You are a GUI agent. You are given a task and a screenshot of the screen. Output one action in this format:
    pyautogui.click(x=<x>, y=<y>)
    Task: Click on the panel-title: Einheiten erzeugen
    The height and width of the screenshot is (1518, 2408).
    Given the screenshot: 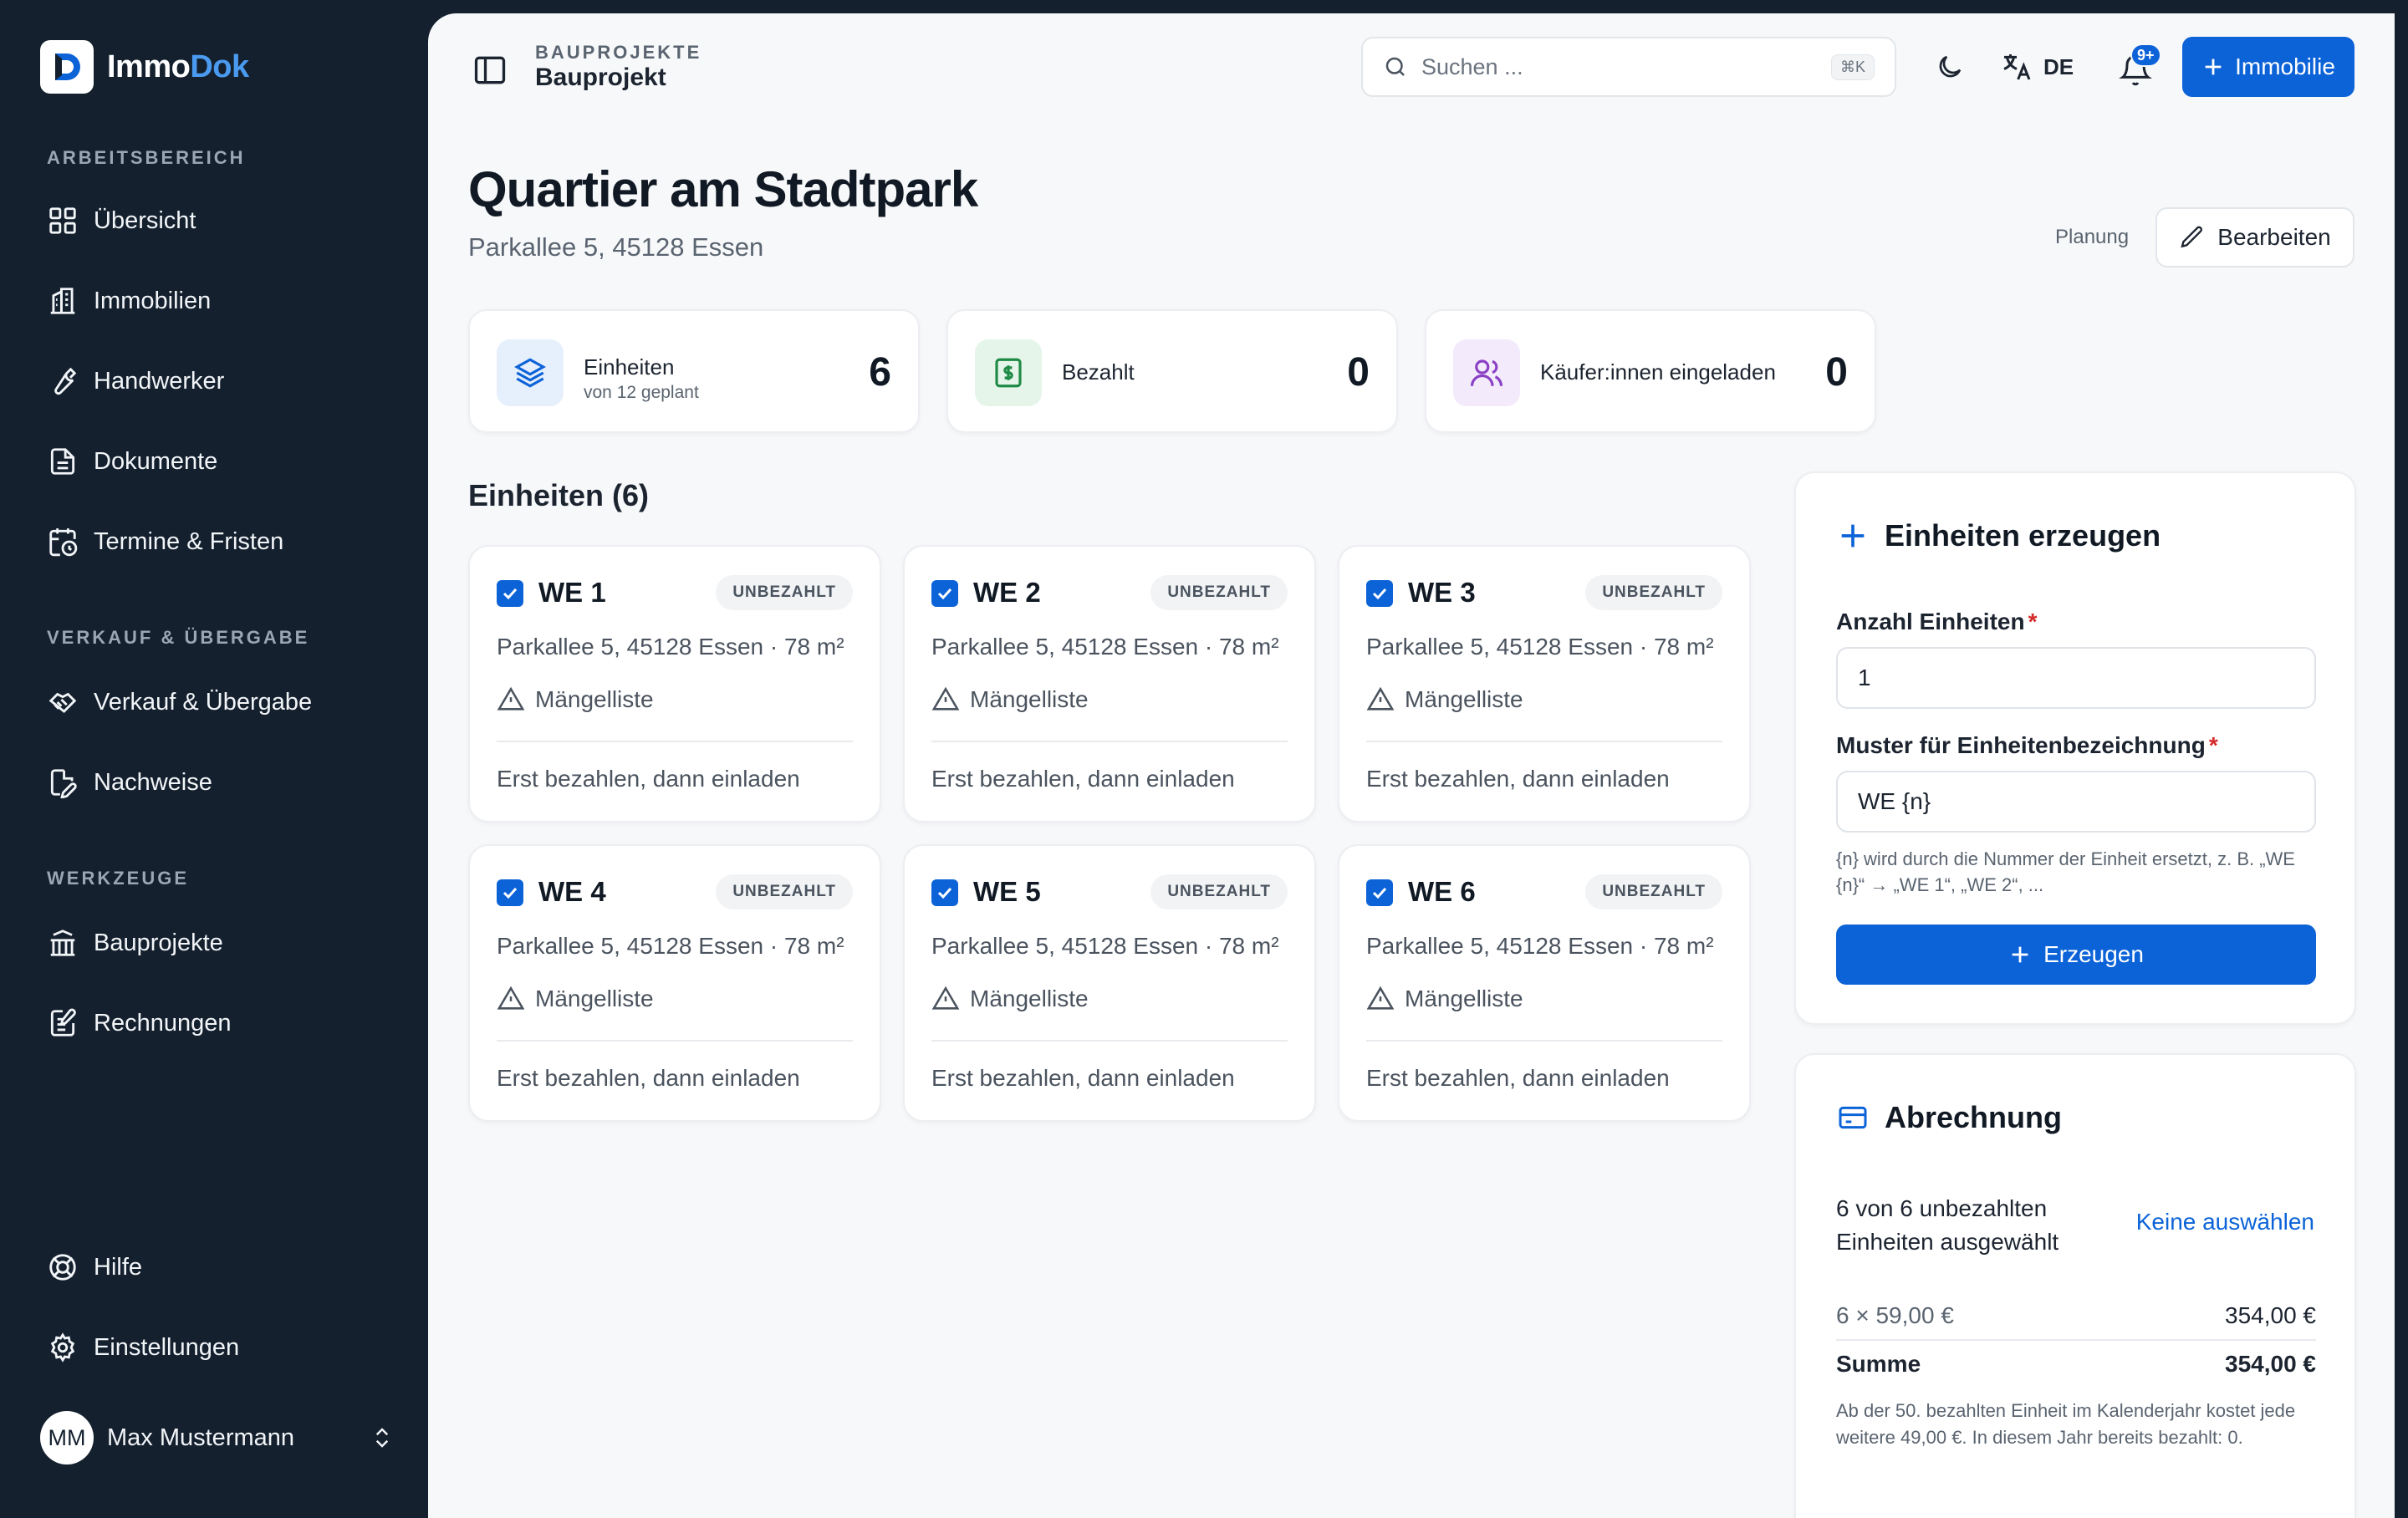 What is the action you would take?
    pyautogui.click(x=1998, y=535)
    